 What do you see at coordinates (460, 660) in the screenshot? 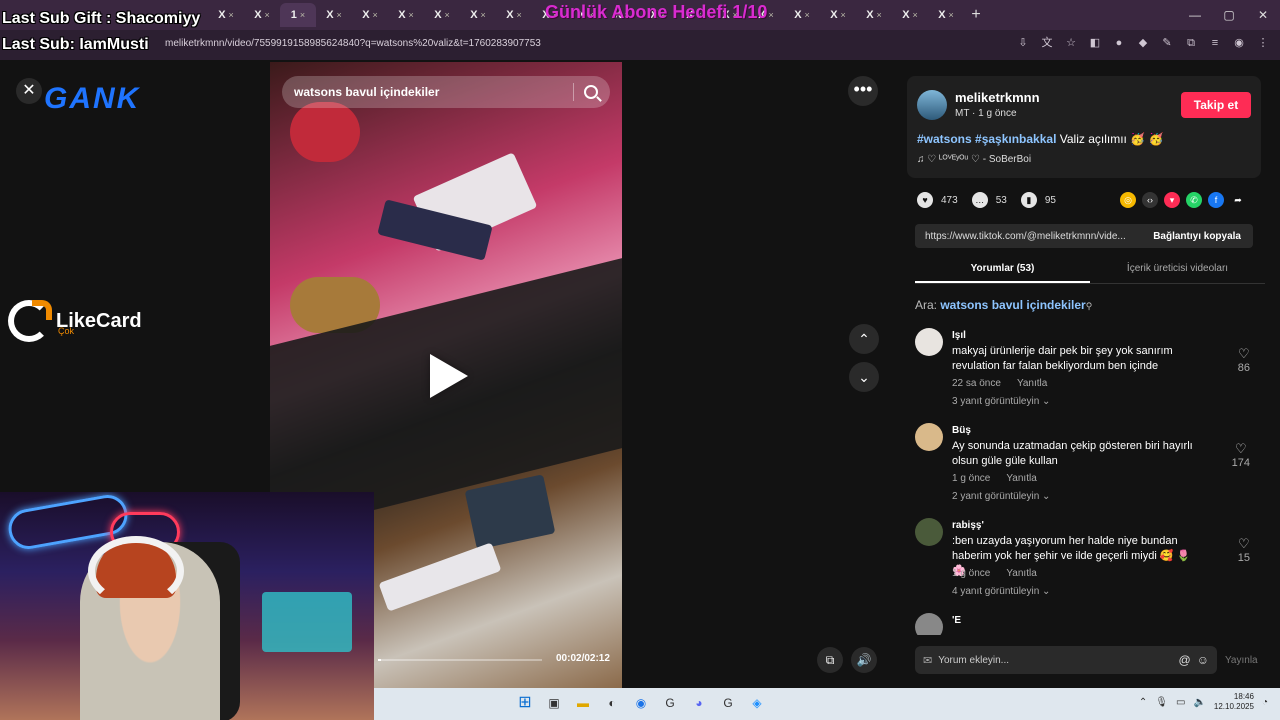
I see `video-progress-bar` at bounding box center [460, 660].